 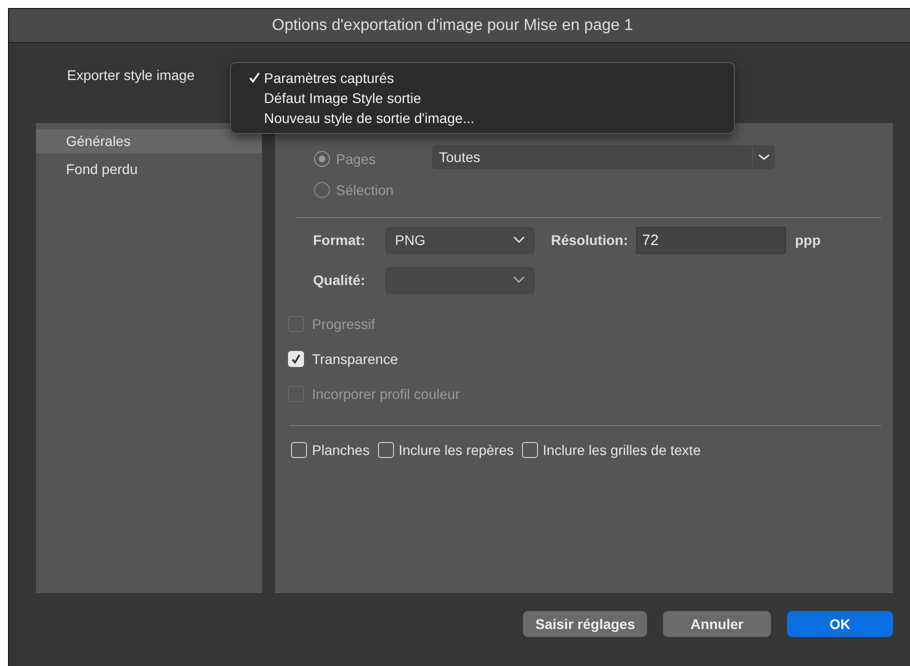 I want to click on checkbox-label: Inclure les repères, so click(x=456, y=450).